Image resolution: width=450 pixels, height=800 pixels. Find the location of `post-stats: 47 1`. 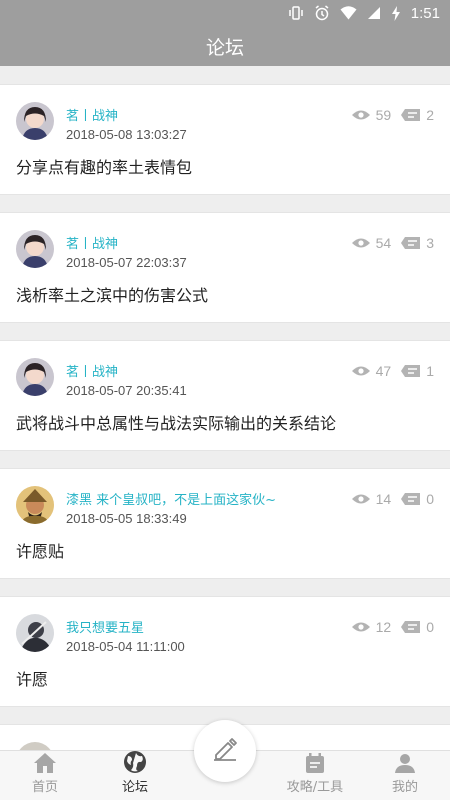

post-stats: 47 1 is located at coordinates (392, 371).